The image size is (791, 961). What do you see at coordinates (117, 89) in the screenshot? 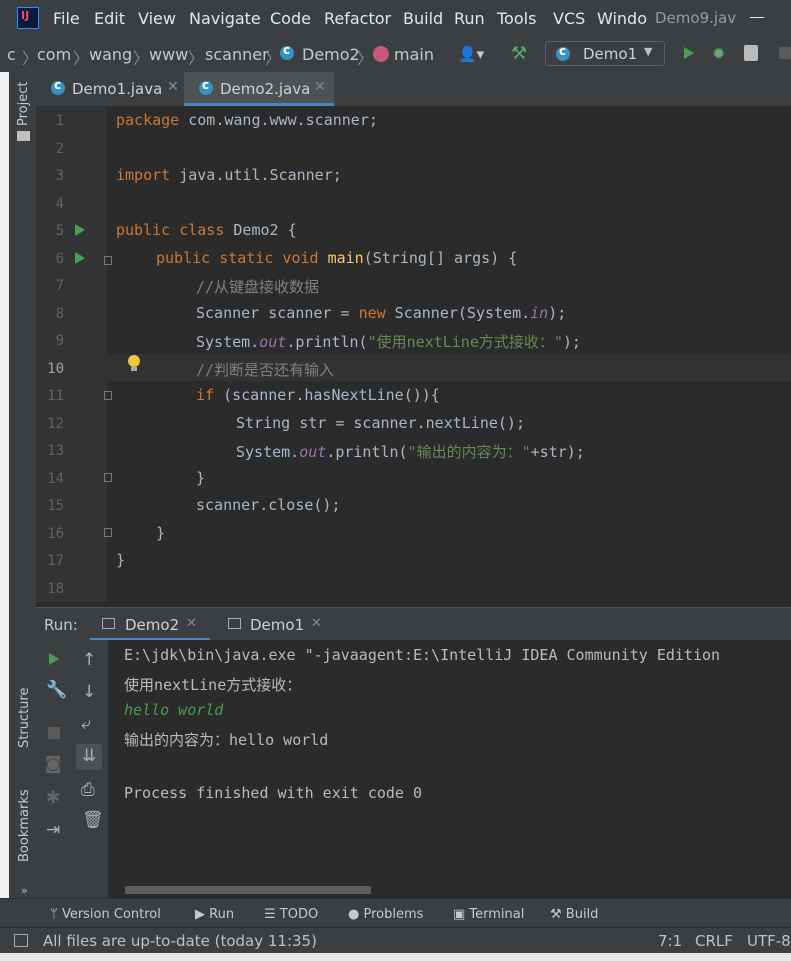
I see `tab-label: Demo1.java` at bounding box center [117, 89].